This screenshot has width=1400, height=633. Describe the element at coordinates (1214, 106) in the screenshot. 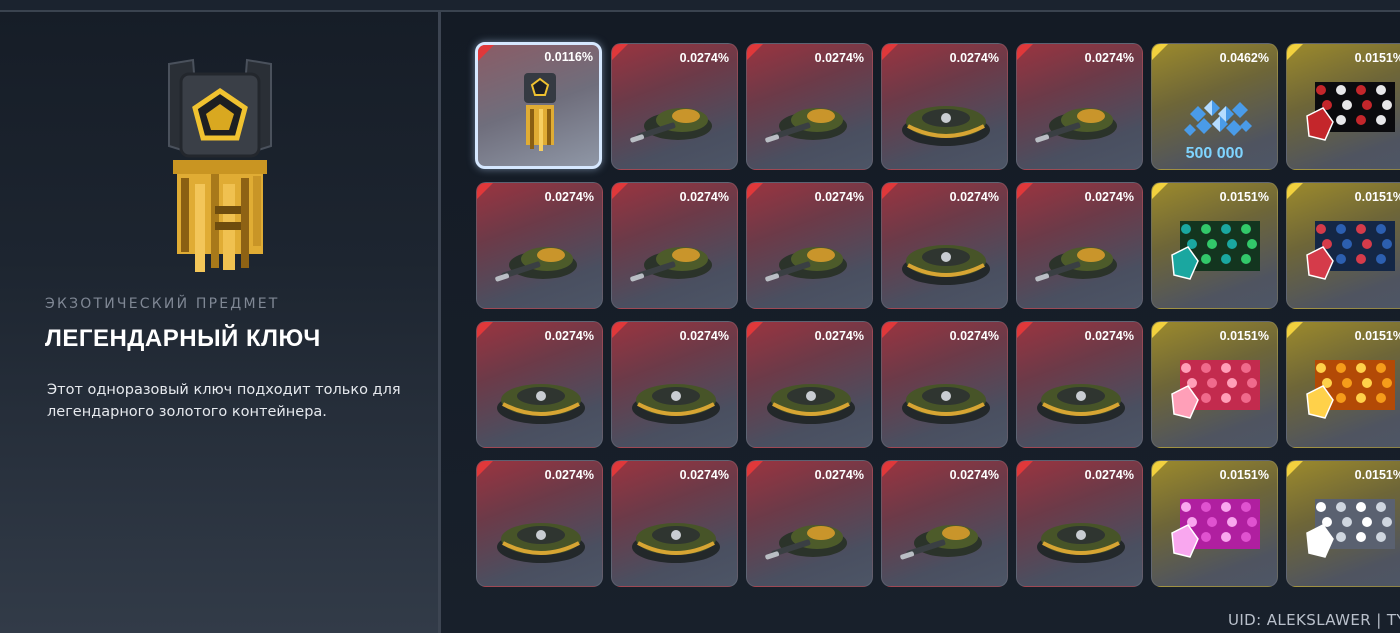

I see `reward-card: 0.0462% 500 000` at that location.